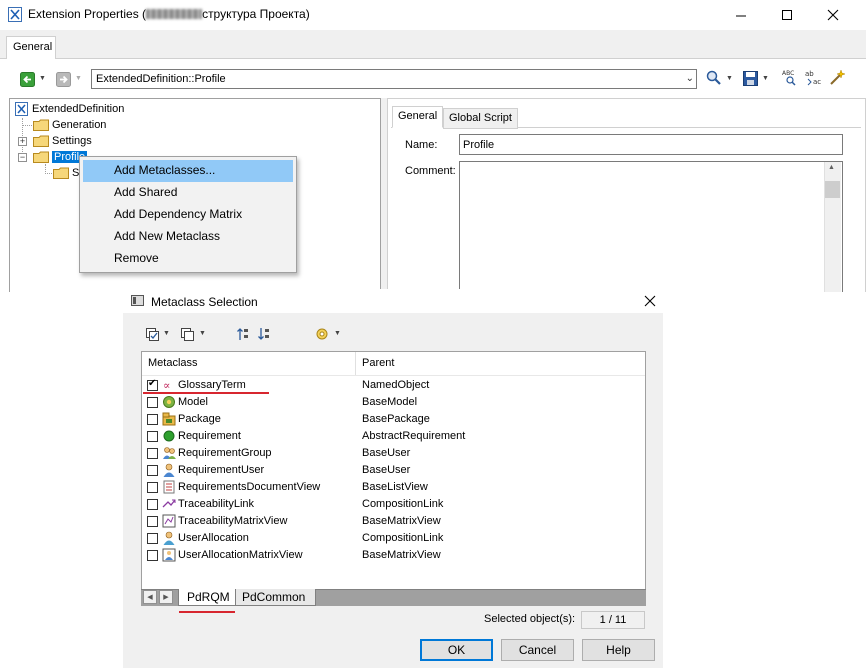  Describe the element at coordinates (833, 15) in the screenshot. I see `close-button` at that location.